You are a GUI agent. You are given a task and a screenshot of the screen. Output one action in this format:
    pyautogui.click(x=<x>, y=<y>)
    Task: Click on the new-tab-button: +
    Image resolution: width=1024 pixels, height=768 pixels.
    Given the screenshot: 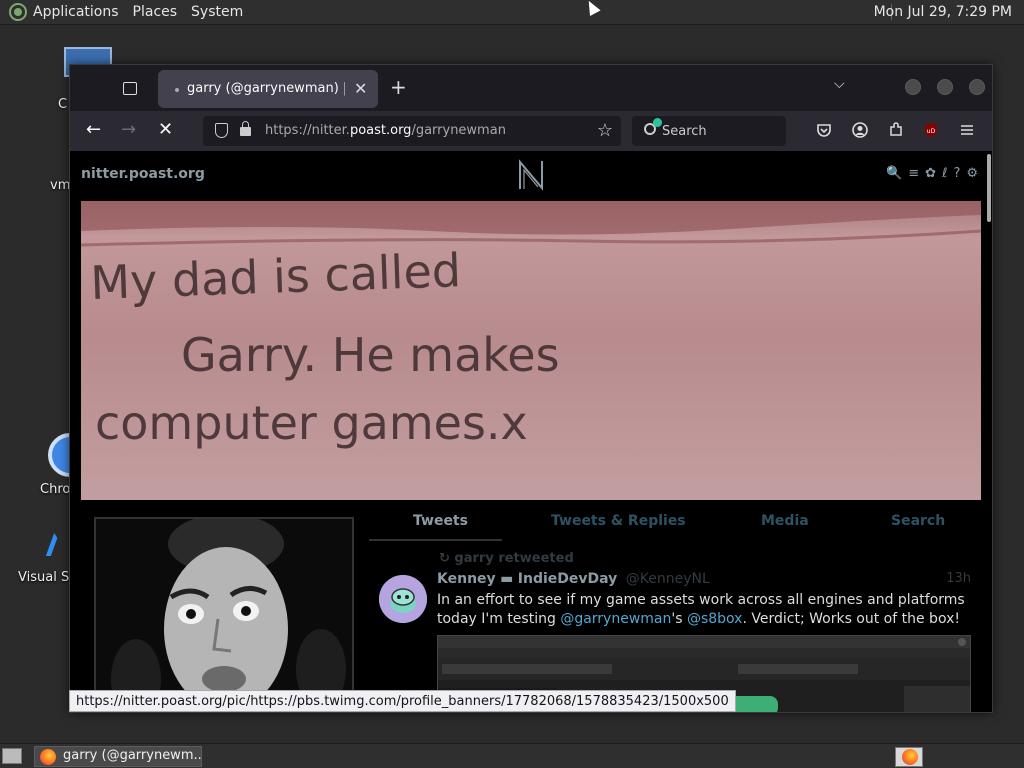 What is the action you would take?
    pyautogui.click(x=398, y=87)
    